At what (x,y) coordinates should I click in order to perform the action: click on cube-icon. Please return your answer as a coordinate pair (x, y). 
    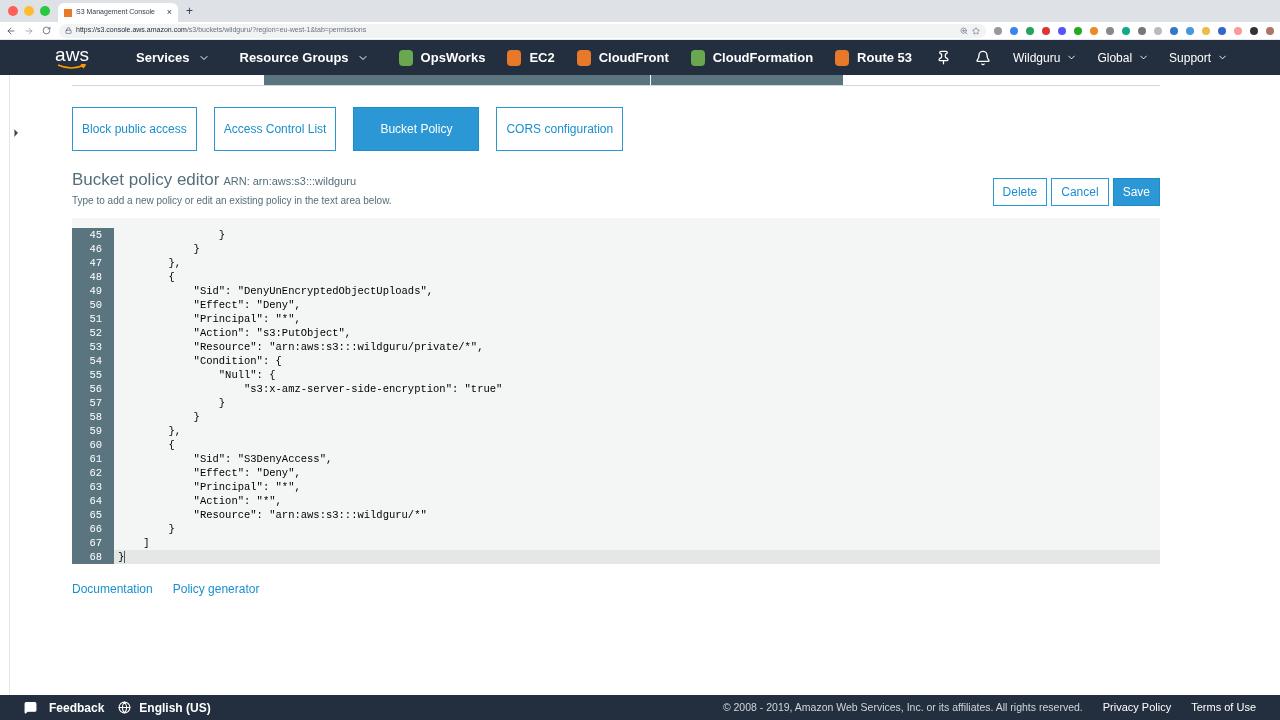
    Looking at the image, I should click on (68, 12).